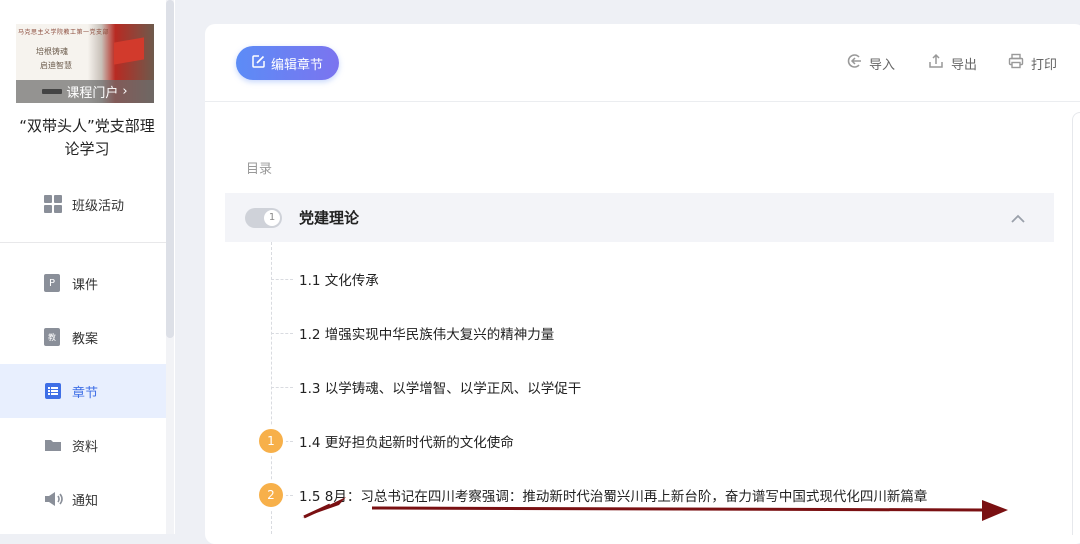 The width and height of the screenshot is (1080, 544). Describe the element at coordinates (87, 137) in the screenshot. I see `course-title: “双带头人”党支部理论学习` at that location.